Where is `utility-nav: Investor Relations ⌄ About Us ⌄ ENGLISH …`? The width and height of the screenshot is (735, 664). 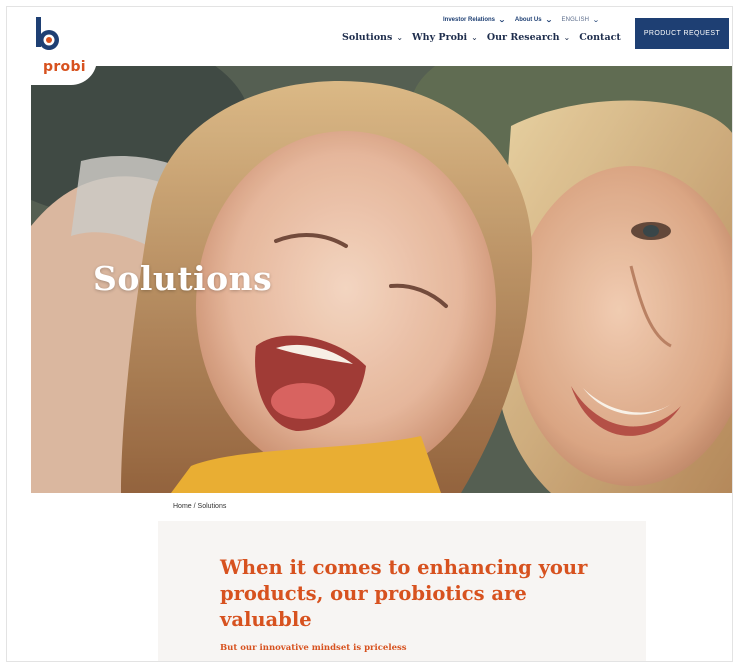 utility-nav: Investor Relations ⌄ About Us ⌄ ENGLISH … is located at coordinates (521, 20).